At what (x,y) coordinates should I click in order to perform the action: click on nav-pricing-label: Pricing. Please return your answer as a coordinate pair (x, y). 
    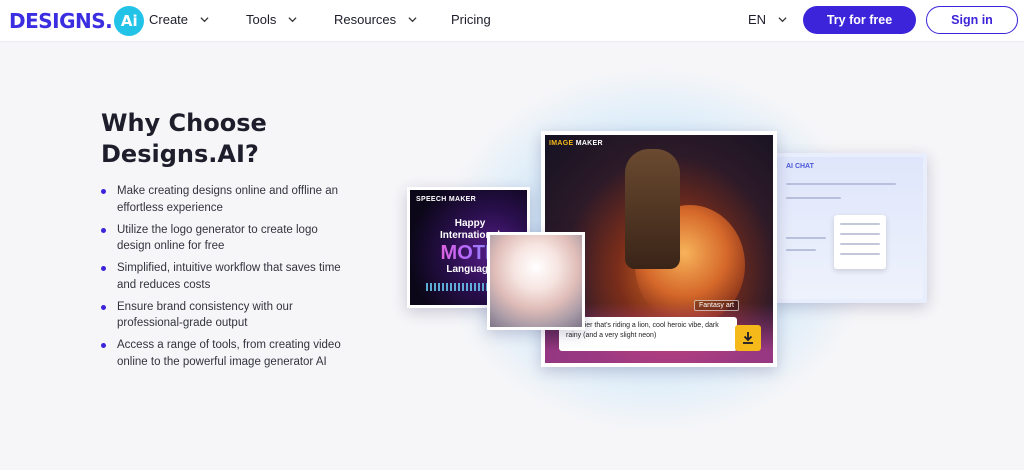
    Looking at the image, I should click on (471, 19).